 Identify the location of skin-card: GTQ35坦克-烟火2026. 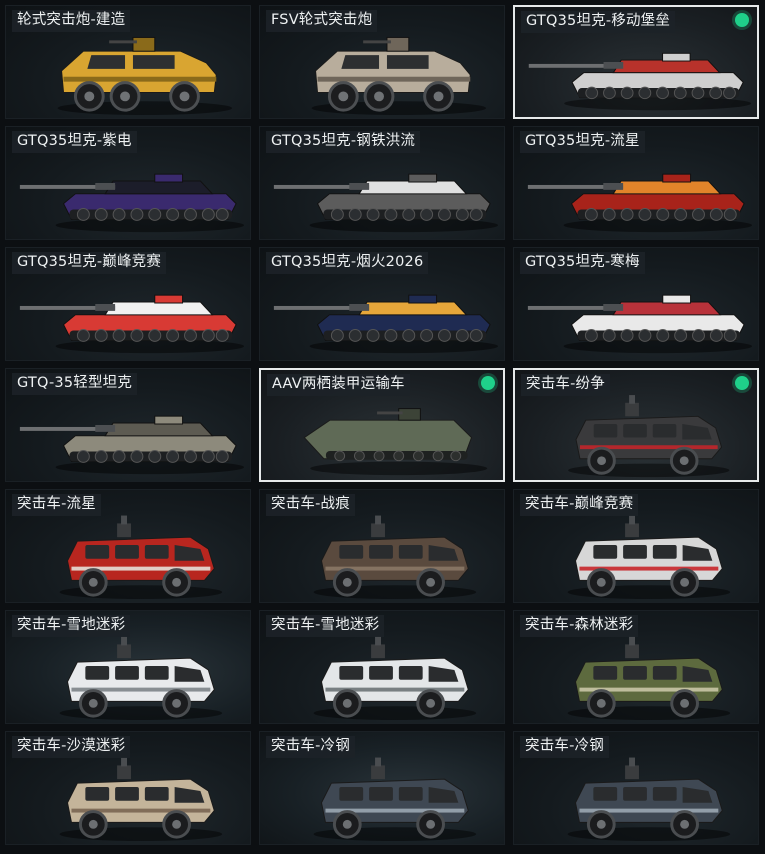
(382, 304).